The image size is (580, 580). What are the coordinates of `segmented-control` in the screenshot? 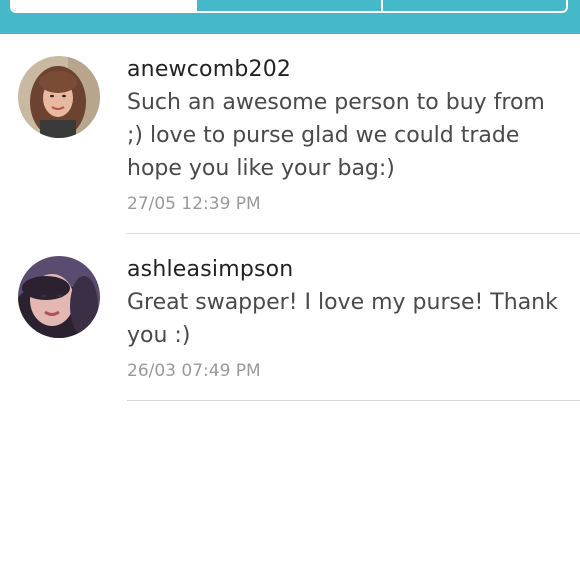 It's located at (289, 6).